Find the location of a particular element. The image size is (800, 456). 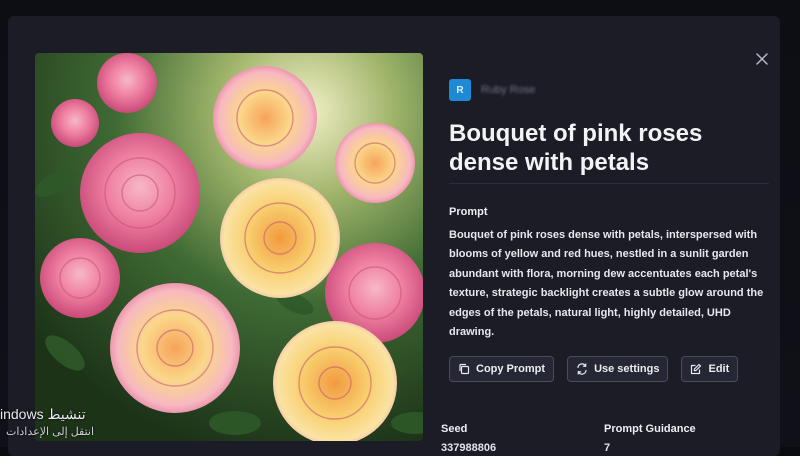

author-avatar: R is located at coordinates (460, 90).